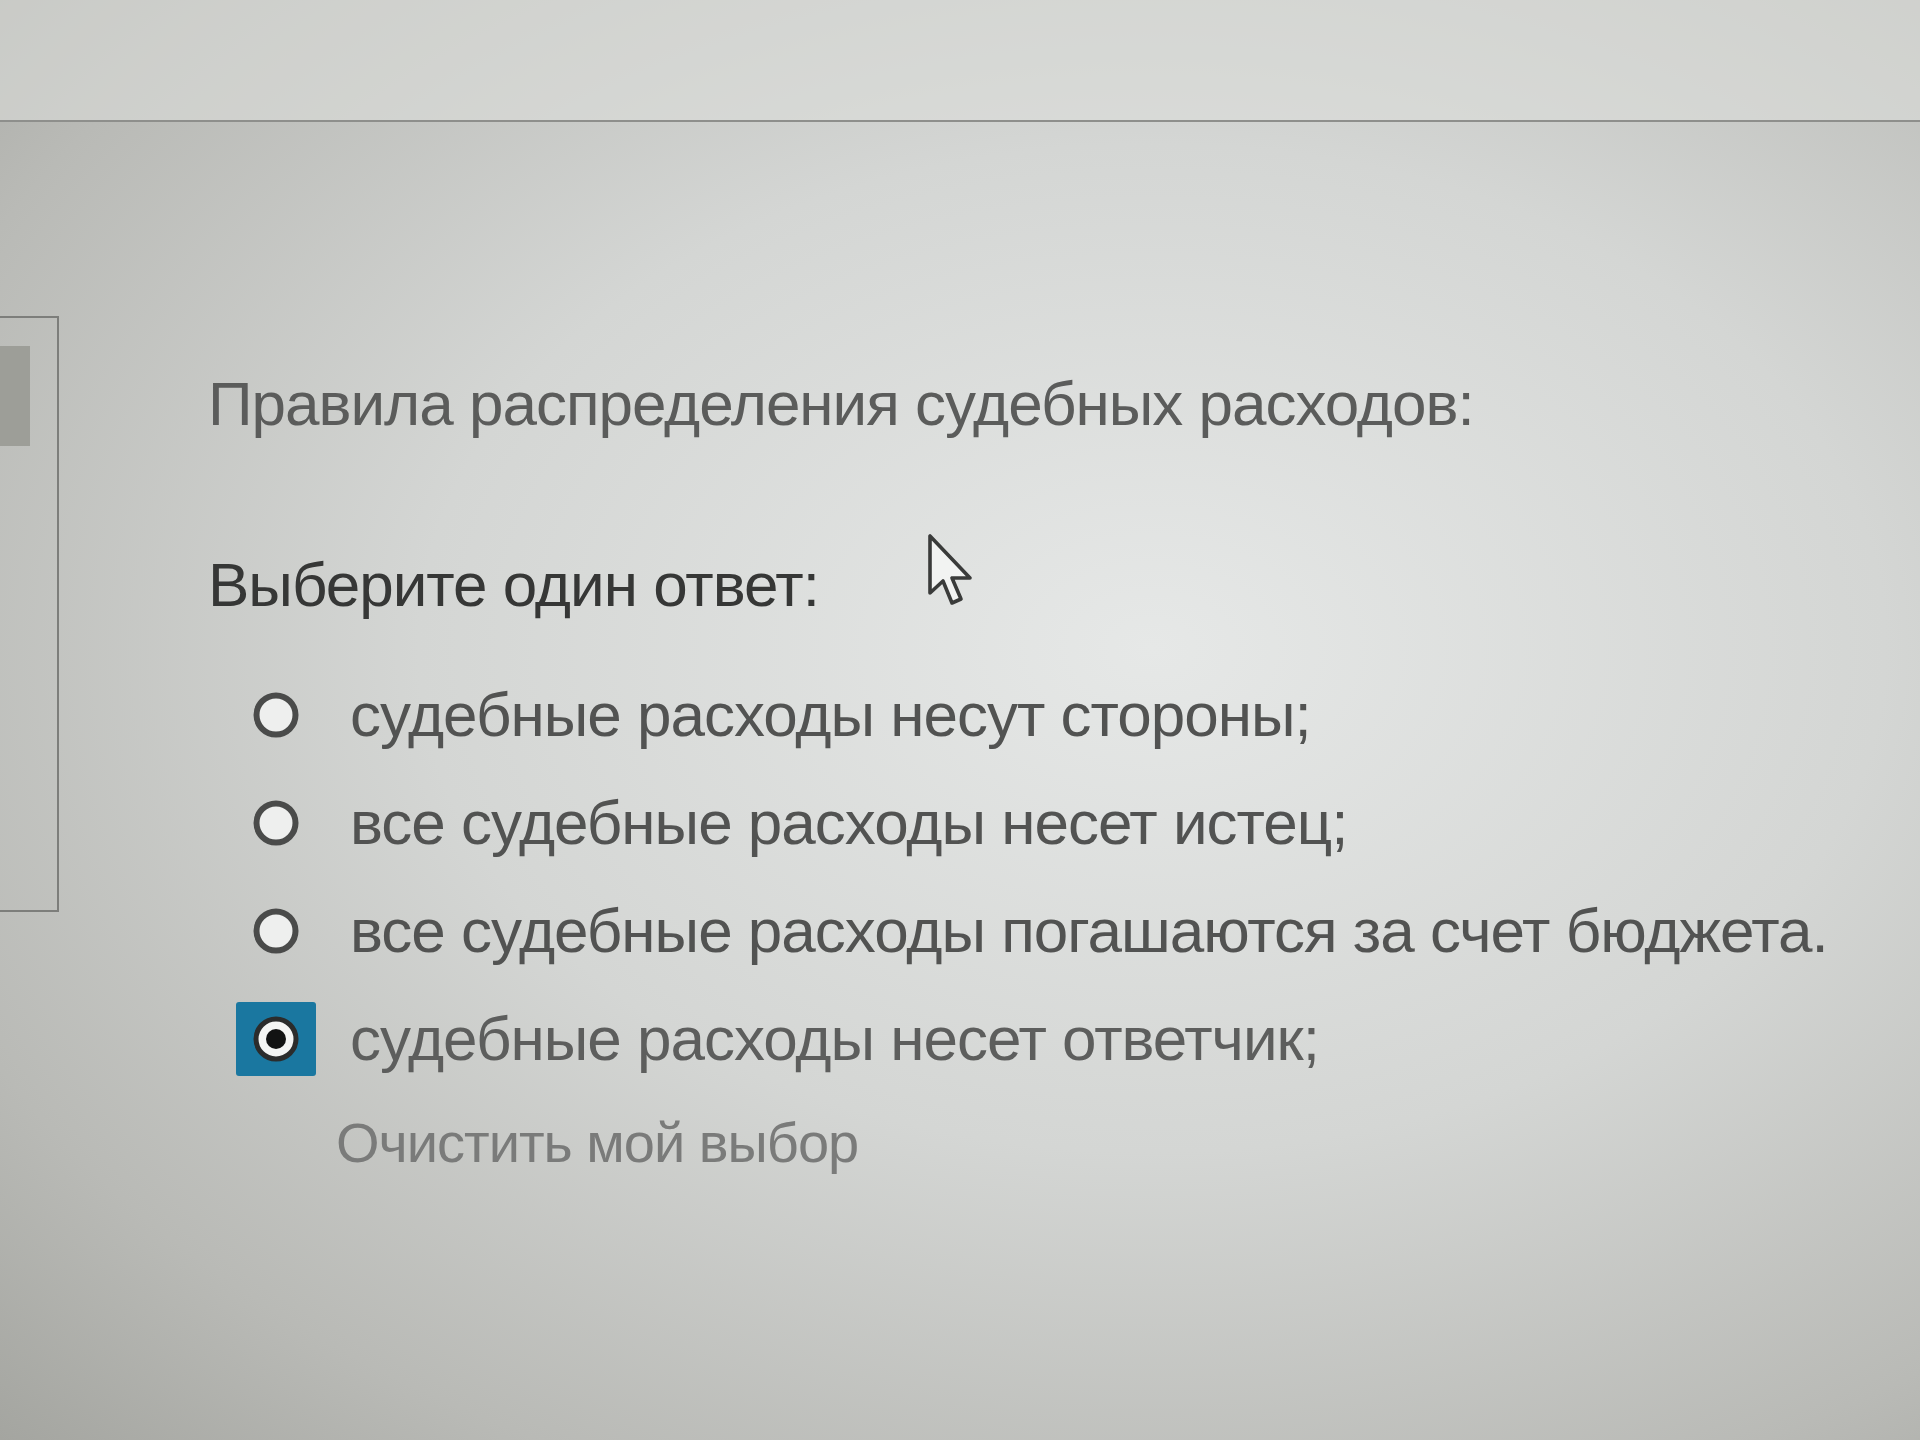 Image resolution: width=1920 pixels, height=1440 pixels. What do you see at coordinates (513, 585) in the screenshot?
I see `prompt-text: Выберите один ответ:` at bounding box center [513, 585].